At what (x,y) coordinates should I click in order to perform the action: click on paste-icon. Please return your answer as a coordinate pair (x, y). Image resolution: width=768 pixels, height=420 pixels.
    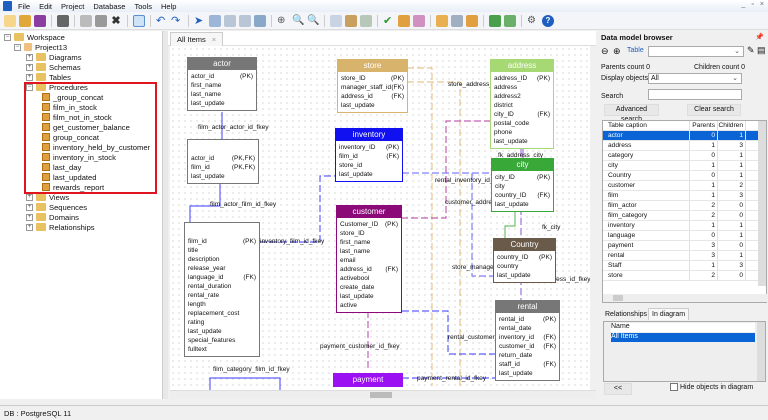
    Looking at the image, I should click on (101, 20).